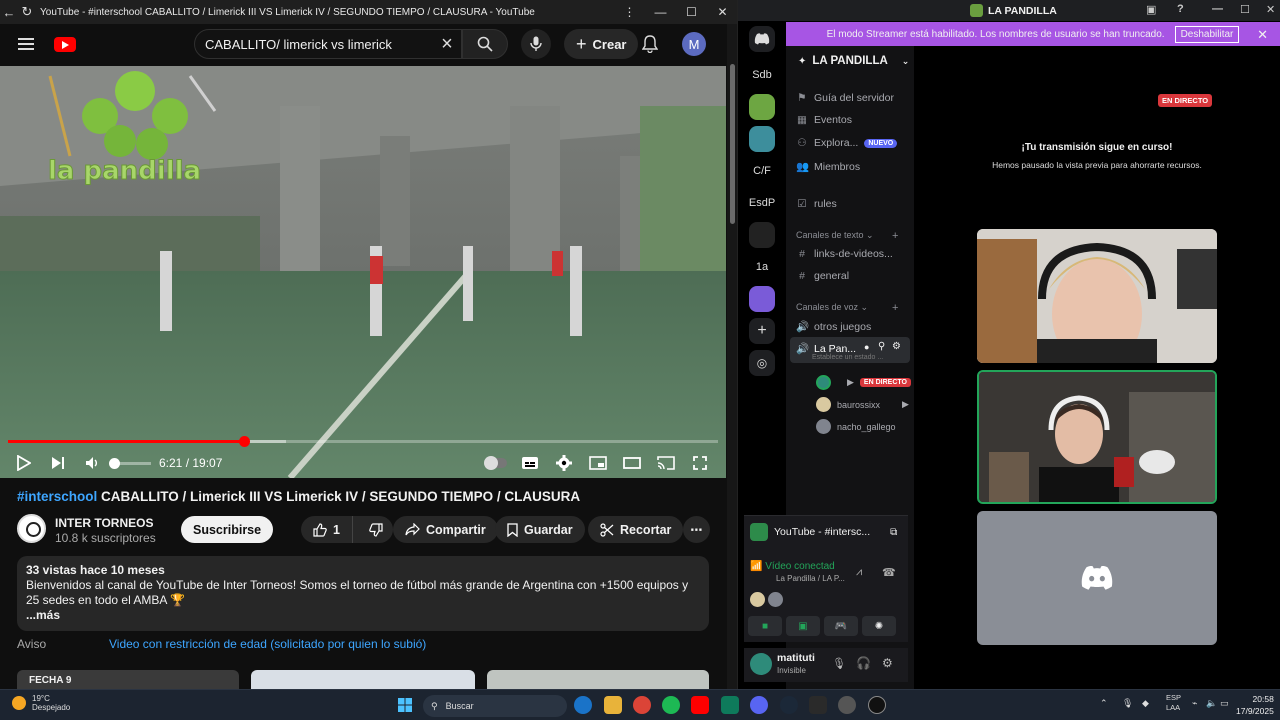 This screenshot has width=1280, height=720. What do you see at coordinates (1127, 703) in the screenshot?
I see `tray-mic-icon: 🎙` at bounding box center [1127, 703].